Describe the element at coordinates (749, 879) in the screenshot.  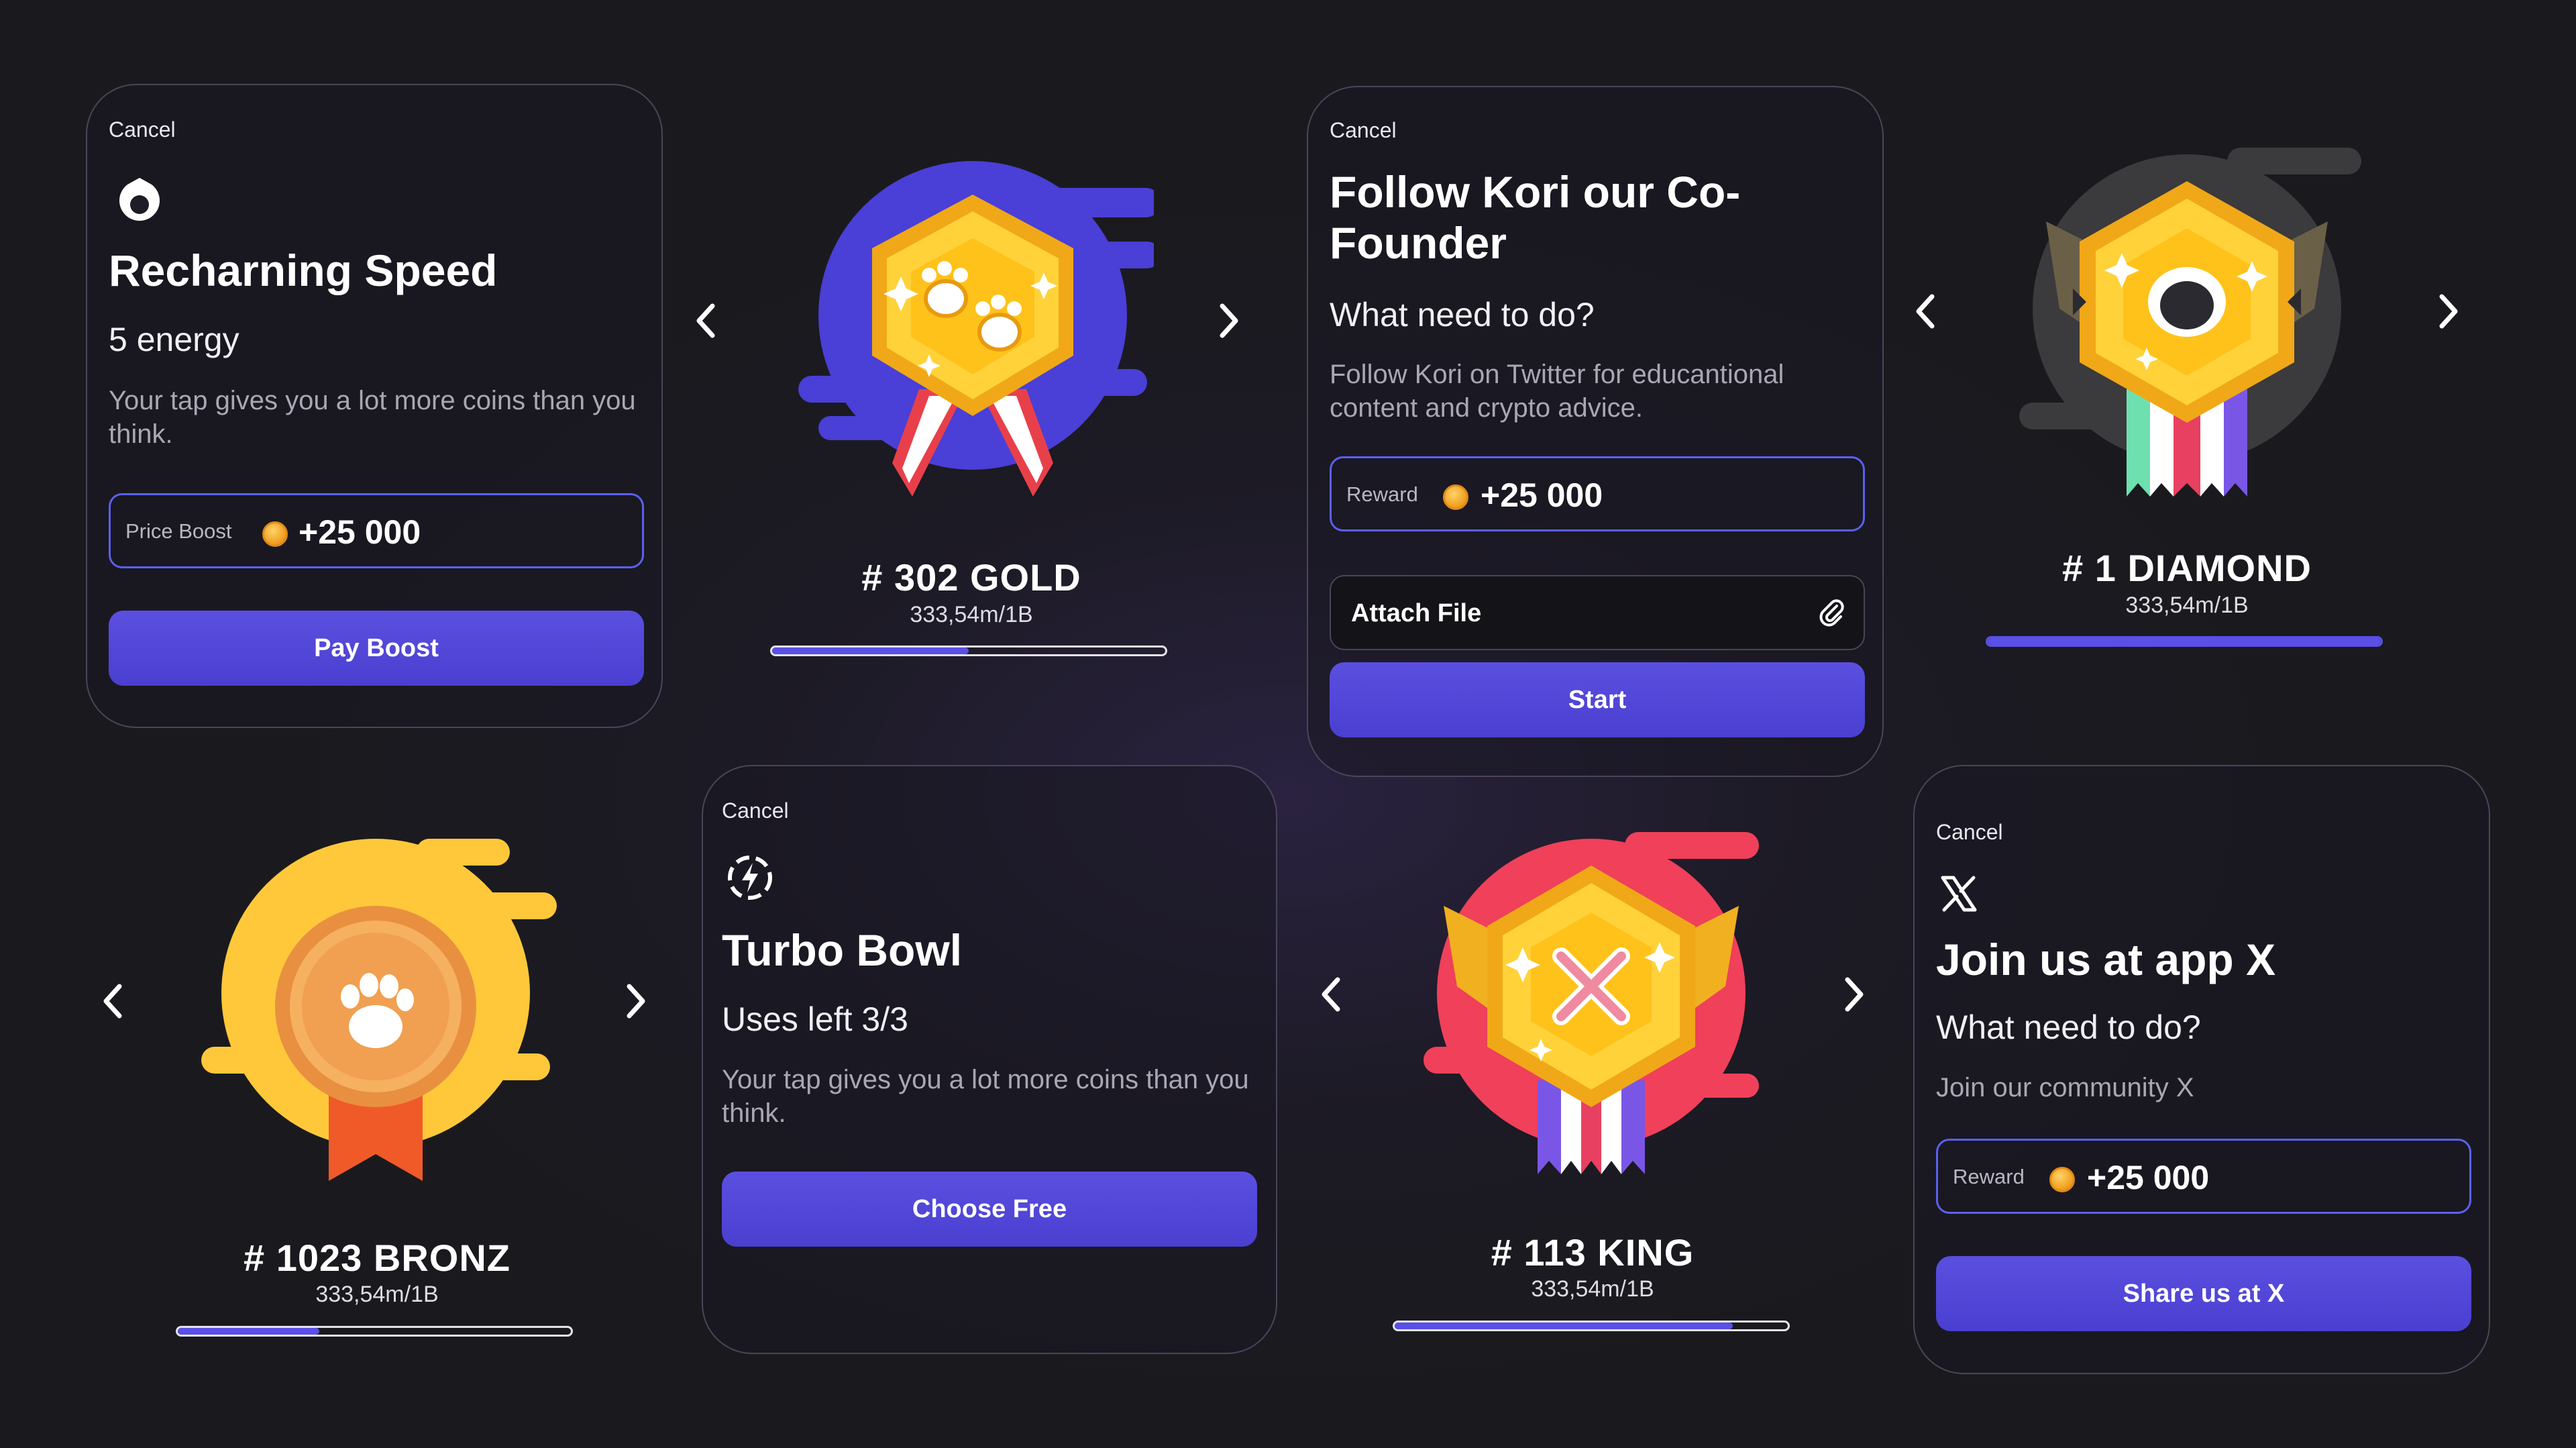
I see `lightning-icon` at that location.